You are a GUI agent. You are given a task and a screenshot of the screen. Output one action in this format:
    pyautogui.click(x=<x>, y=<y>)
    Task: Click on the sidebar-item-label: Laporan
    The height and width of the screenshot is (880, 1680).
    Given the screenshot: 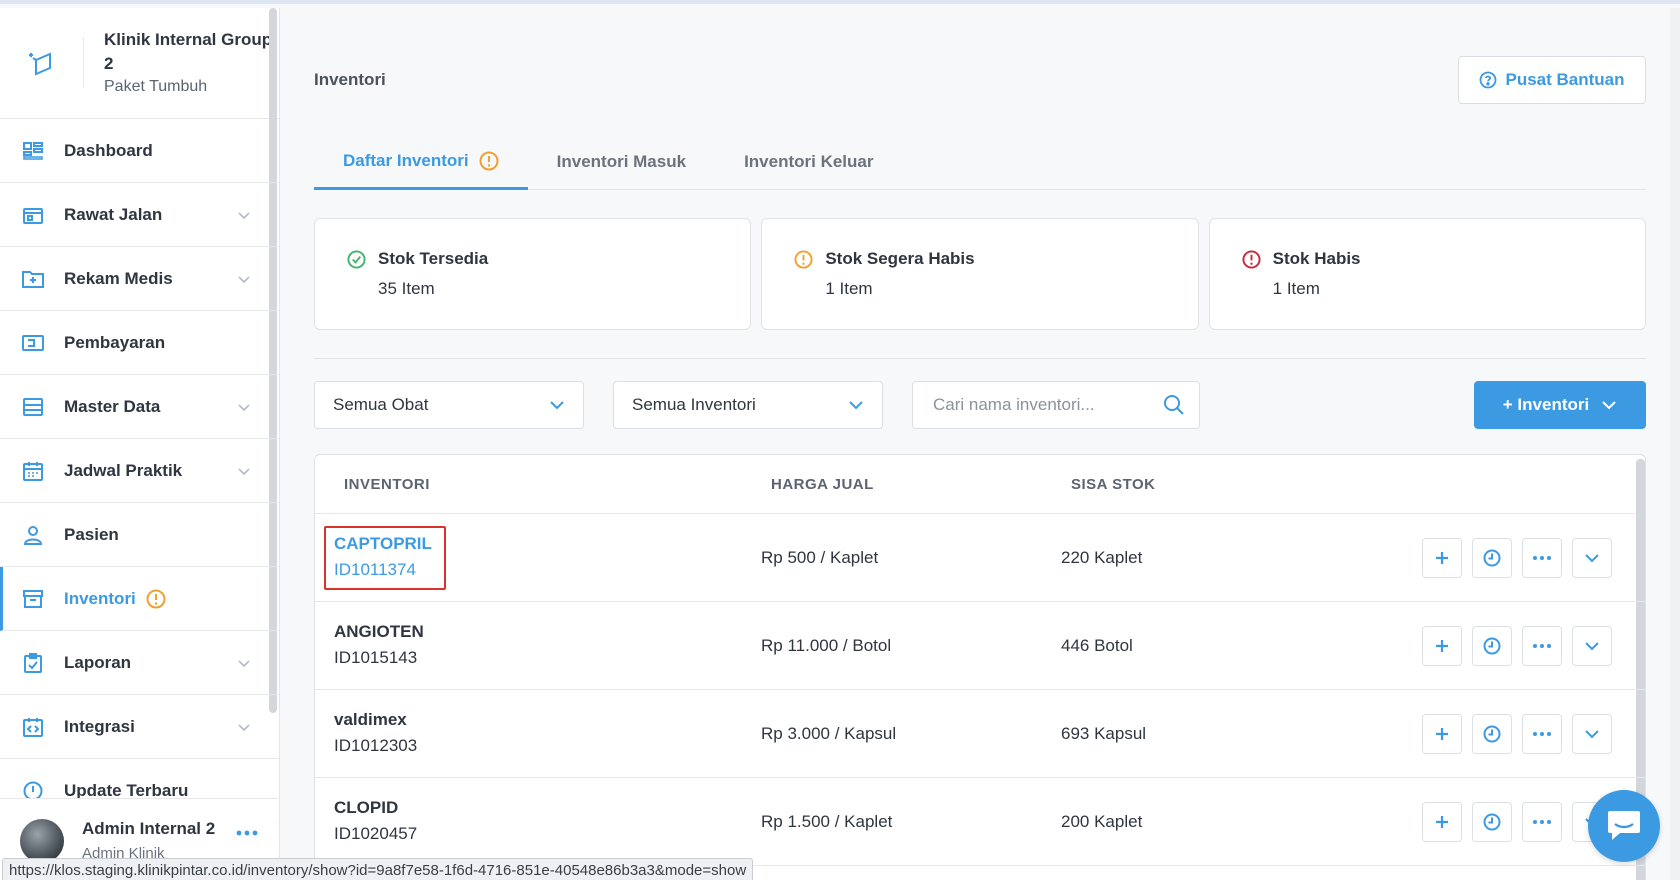 What is the action you would take?
    pyautogui.click(x=98, y=662)
    